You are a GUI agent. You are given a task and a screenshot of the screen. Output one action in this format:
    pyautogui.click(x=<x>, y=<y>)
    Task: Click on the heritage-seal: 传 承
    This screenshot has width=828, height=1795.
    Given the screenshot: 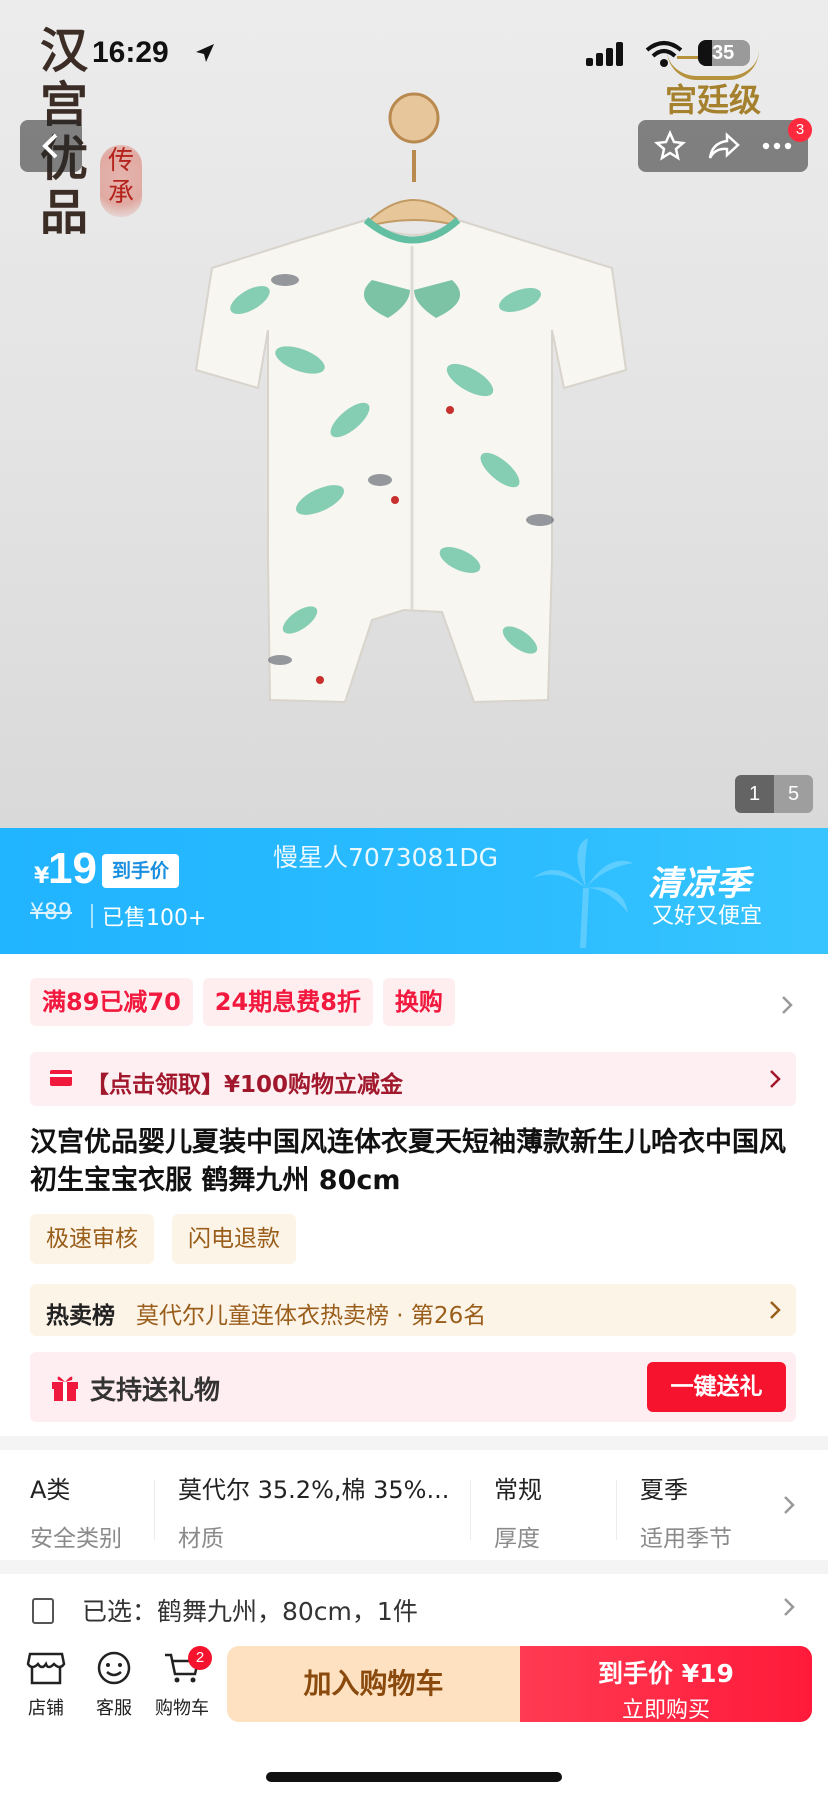 What is the action you would take?
    pyautogui.click(x=121, y=181)
    